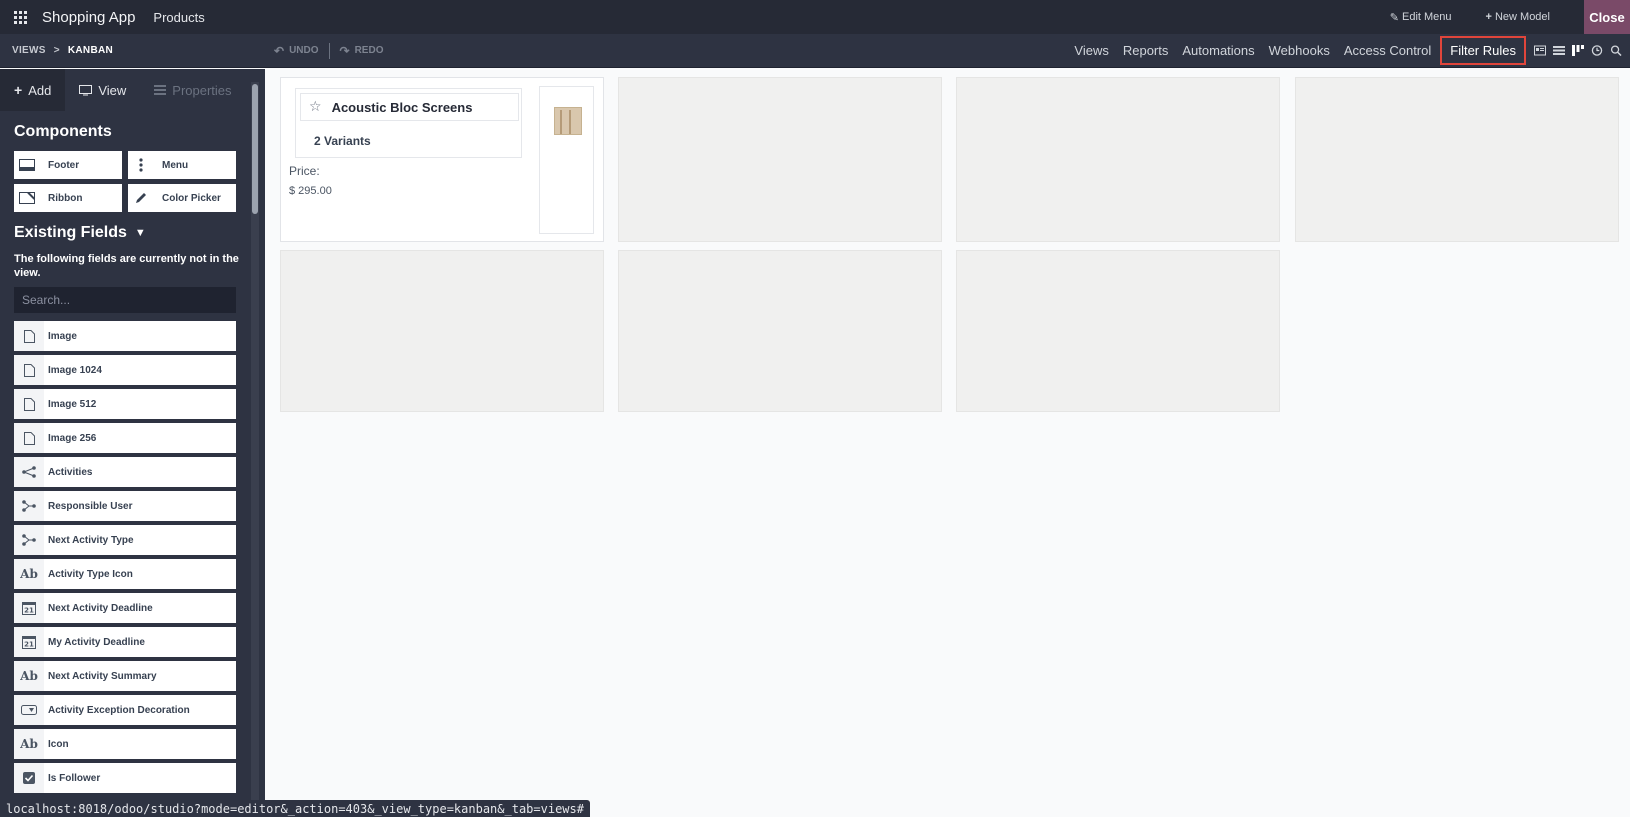  Describe the element at coordinates (125, 336) in the screenshot. I see `field-image: Image` at that location.